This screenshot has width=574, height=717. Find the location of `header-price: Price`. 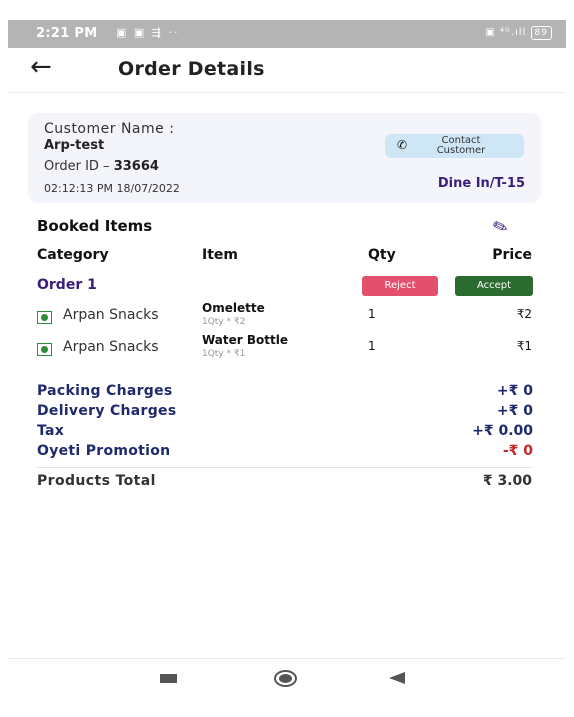

header-price: Price is located at coordinates (512, 255).